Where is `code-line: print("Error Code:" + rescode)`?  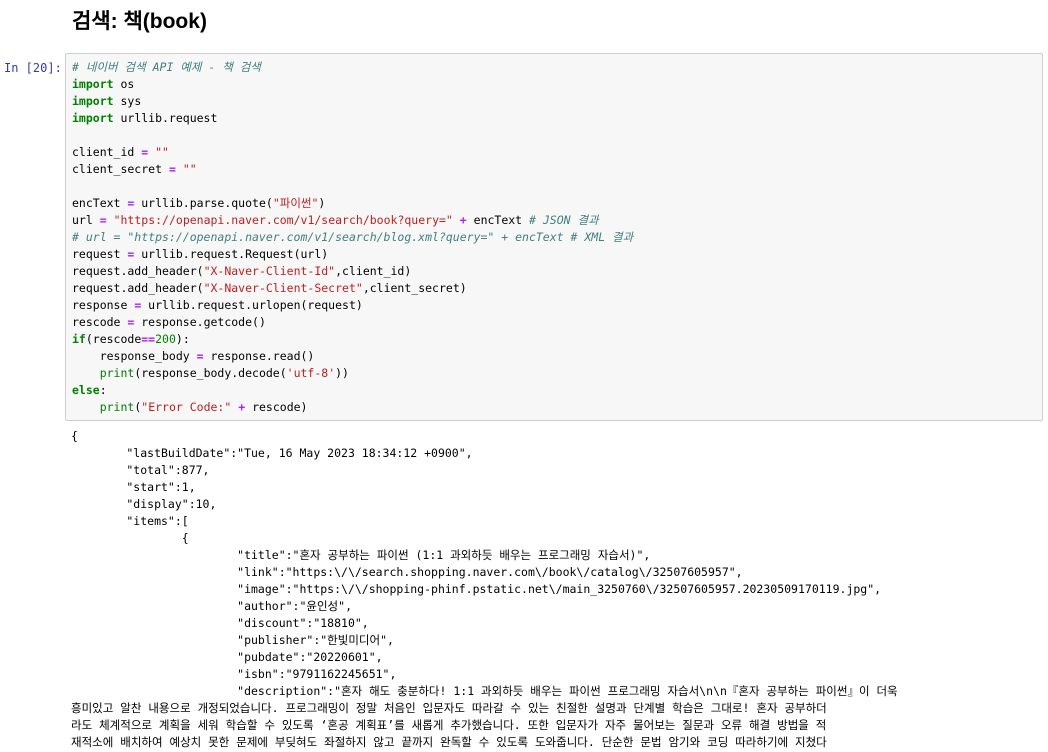 code-line: print("Error Code:" + rescode) is located at coordinates (352, 407).